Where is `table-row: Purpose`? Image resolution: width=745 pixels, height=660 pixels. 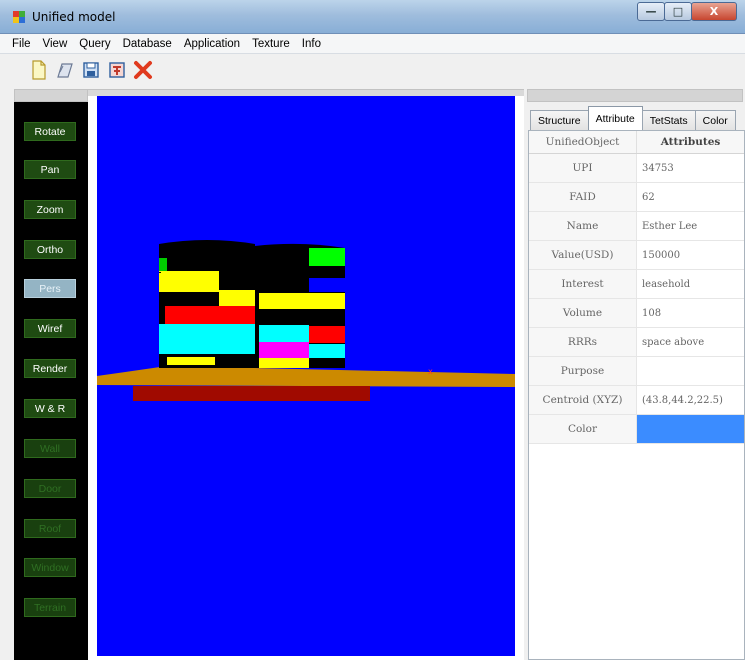 table-row: Purpose is located at coordinates (636, 371).